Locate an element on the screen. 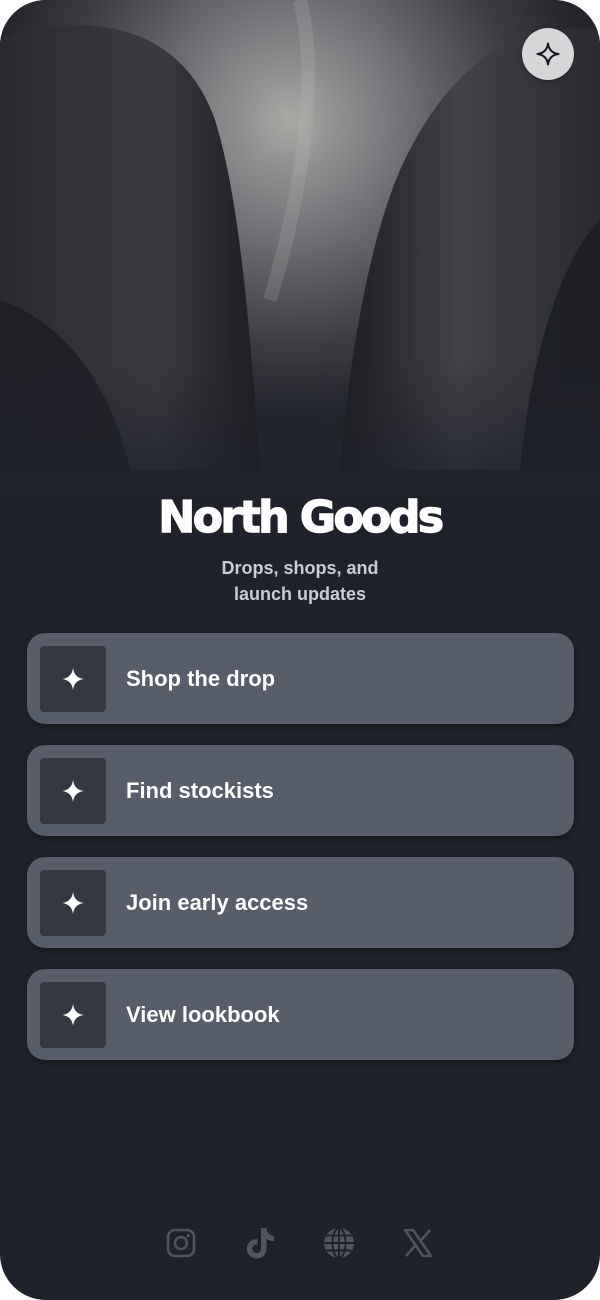  globe-icon is located at coordinates (339, 1243).